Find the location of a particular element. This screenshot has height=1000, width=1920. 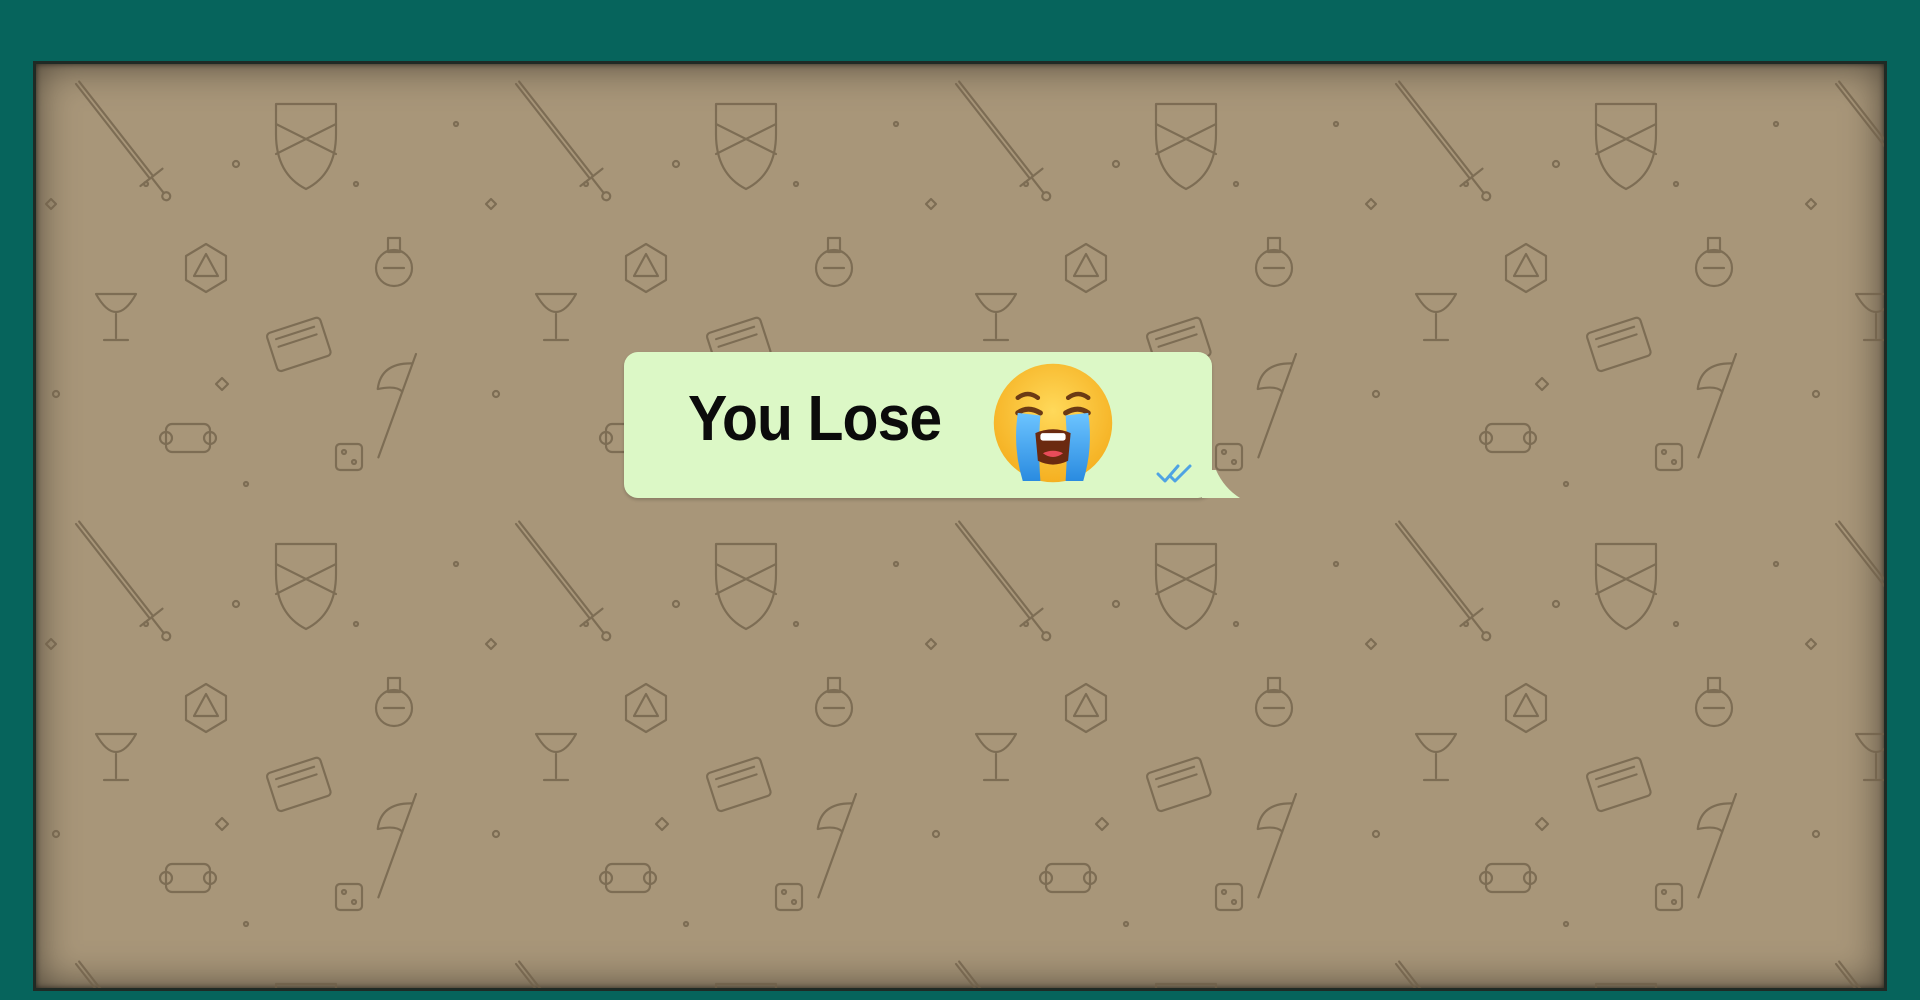

double-check-icon is located at coordinates (1174, 473).